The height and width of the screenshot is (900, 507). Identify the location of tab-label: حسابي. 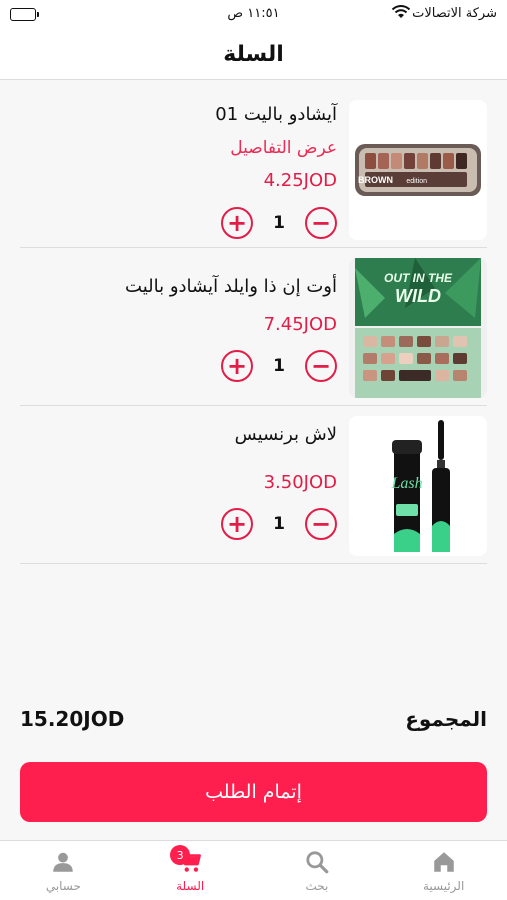
(63, 885).